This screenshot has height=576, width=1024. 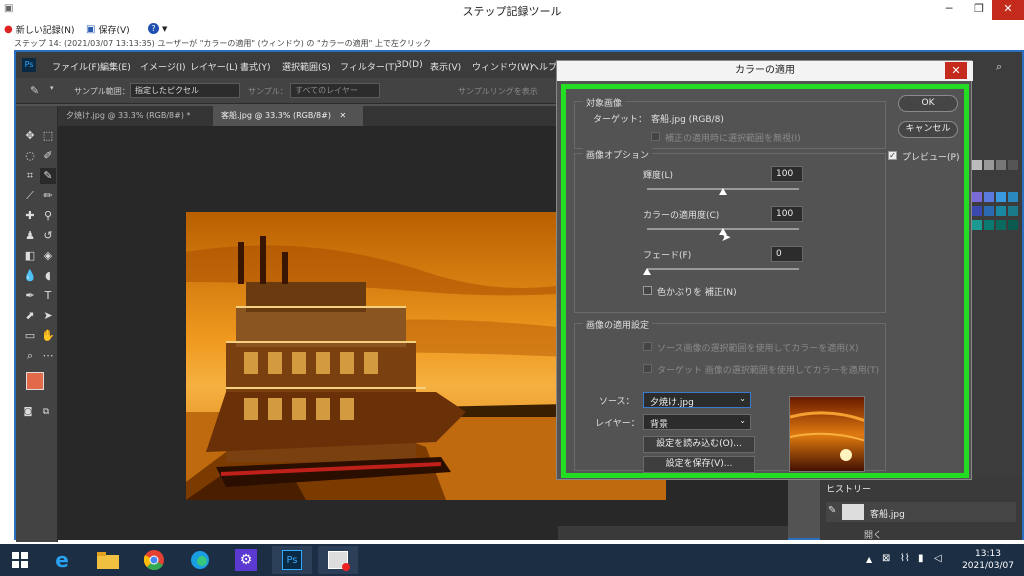 What do you see at coordinates (697, 400) in the screenshot?
I see `source-select: 夕焼け.jpg ⌄` at bounding box center [697, 400].